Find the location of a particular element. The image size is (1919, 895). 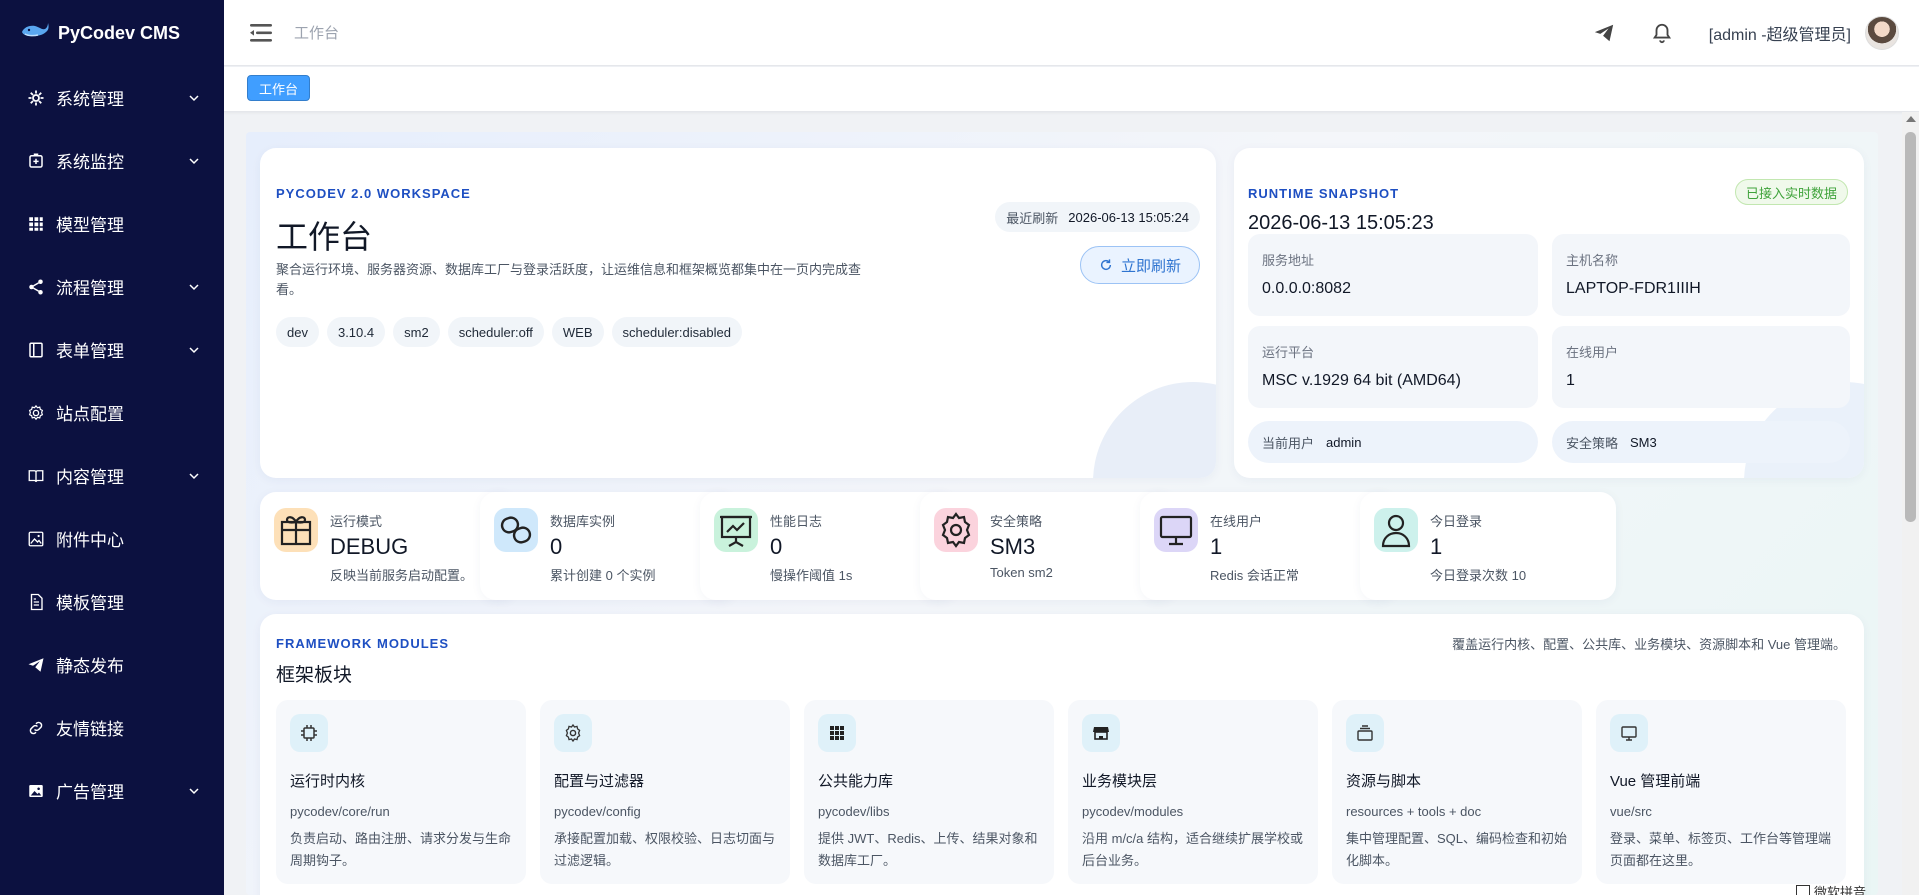

sidebar-item-1: 系统监控 is located at coordinates (112, 160).